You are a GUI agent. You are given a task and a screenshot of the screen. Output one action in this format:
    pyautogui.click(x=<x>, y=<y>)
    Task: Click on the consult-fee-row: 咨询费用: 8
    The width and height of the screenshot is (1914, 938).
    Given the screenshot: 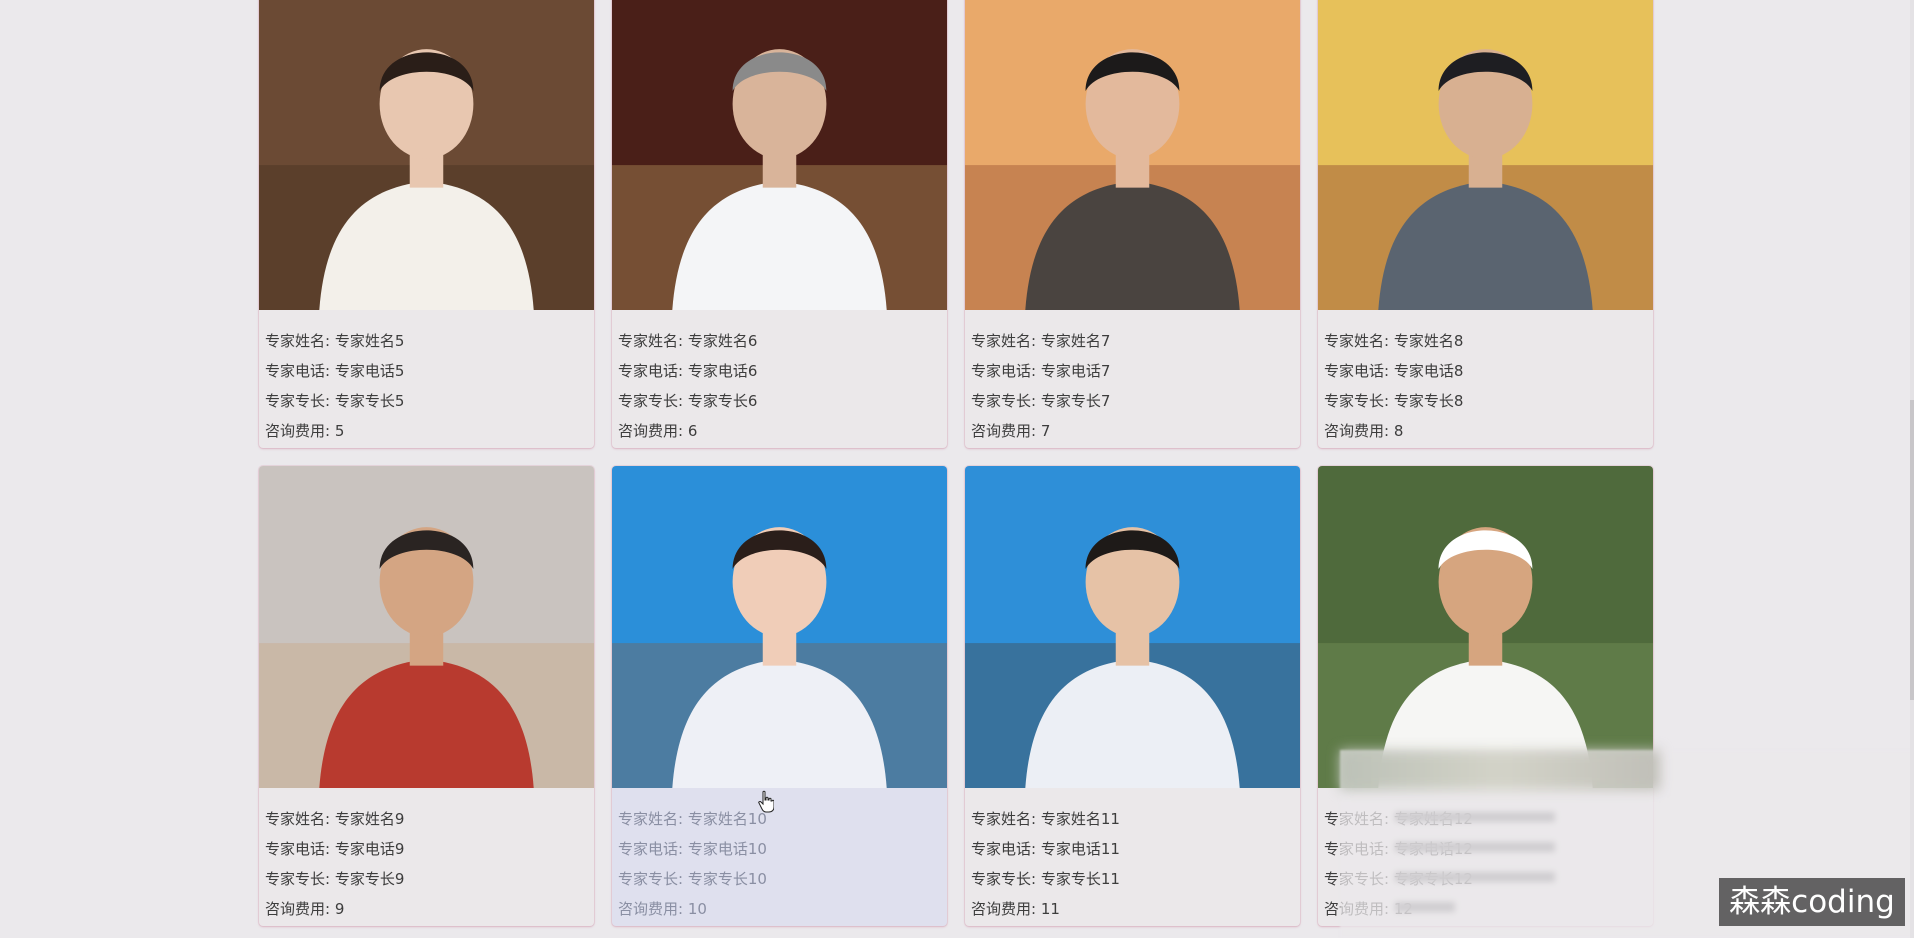 What is the action you would take?
    pyautogui.click(x=1364, y=431)
    